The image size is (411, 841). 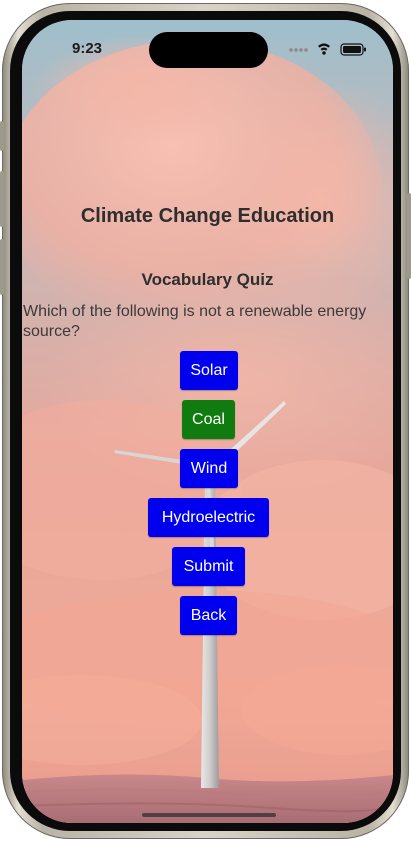 What do you see at coordinates (2, 199) in the screenshot?
I see `volume-up-button` at bounding box center [2, 199].